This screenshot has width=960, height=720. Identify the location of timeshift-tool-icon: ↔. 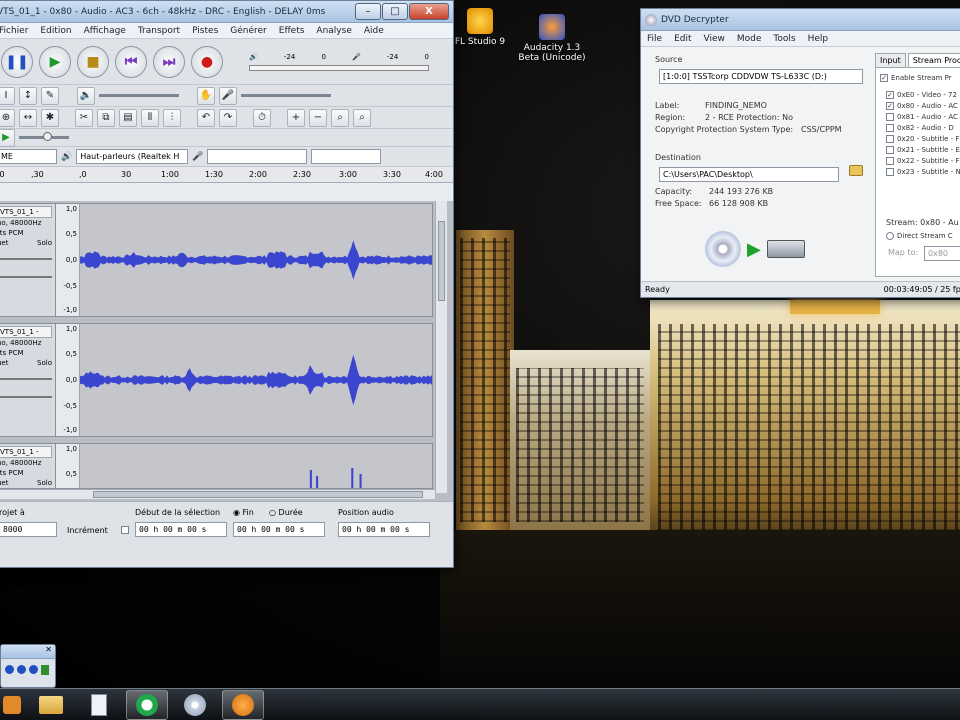
(28, 117).